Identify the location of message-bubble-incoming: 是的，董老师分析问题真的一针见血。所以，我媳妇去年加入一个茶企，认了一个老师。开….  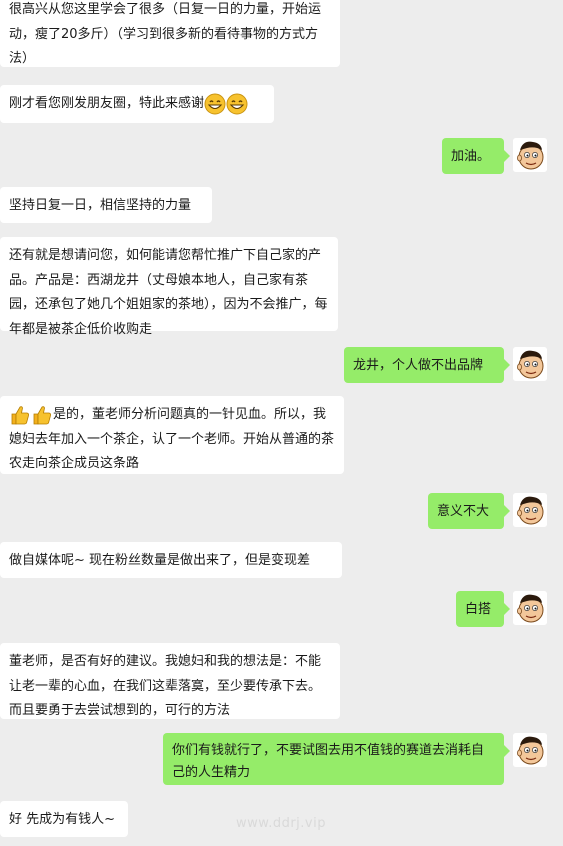
(172, 435).